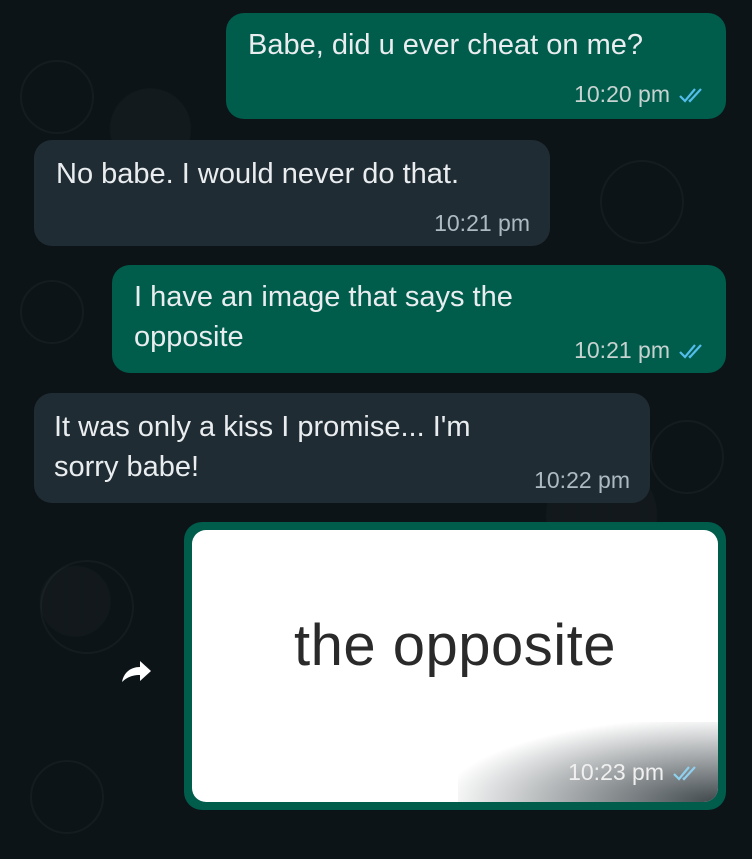 The image size is (752, 859). Describe the element at coordinates (616, 772) in the screenshot. I see `message-time: 10:23 pm` at that location.